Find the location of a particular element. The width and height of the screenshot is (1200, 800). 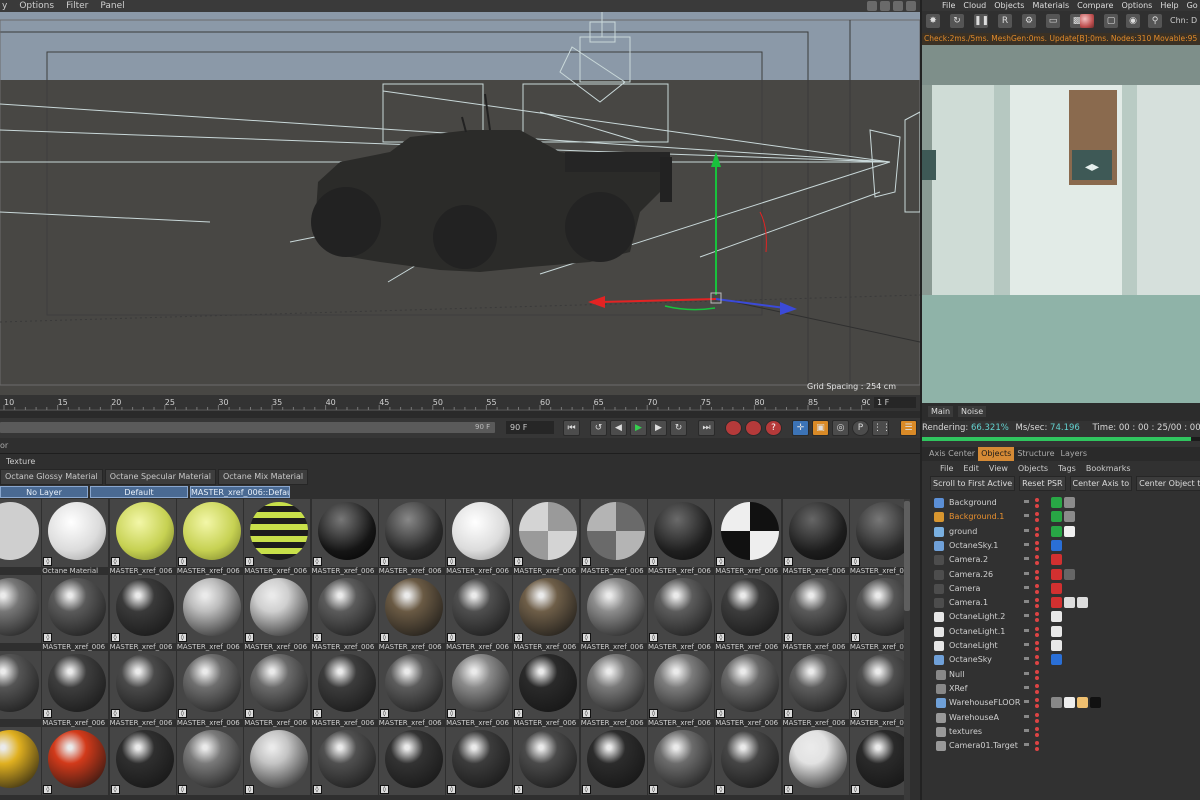

play-button: ▶ is located at coordinates (638, 428).